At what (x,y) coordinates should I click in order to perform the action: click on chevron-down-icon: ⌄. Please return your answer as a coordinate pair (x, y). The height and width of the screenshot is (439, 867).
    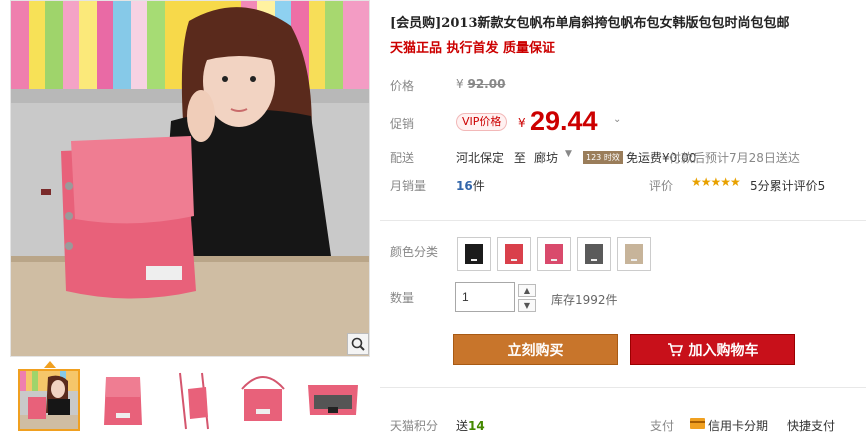
    Looking at the image, I should click on (617, 119).